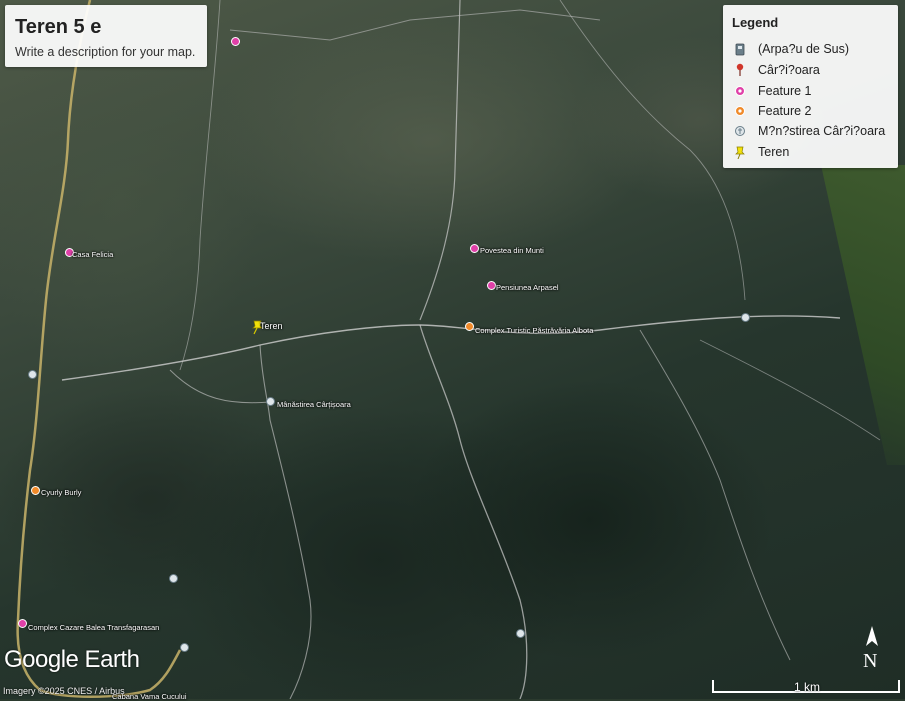  I want to click on legend-label: Feature 1, so click(785, 91).